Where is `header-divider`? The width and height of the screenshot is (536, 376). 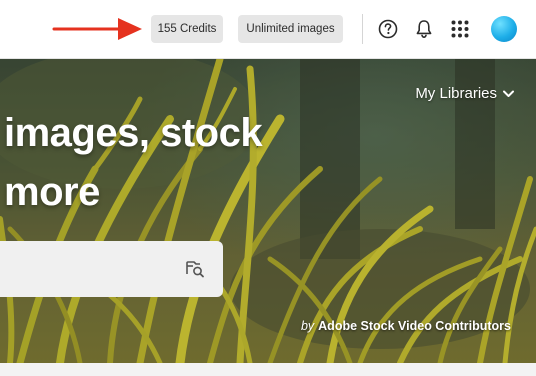 header-divider is located at coordinates (362, 29).